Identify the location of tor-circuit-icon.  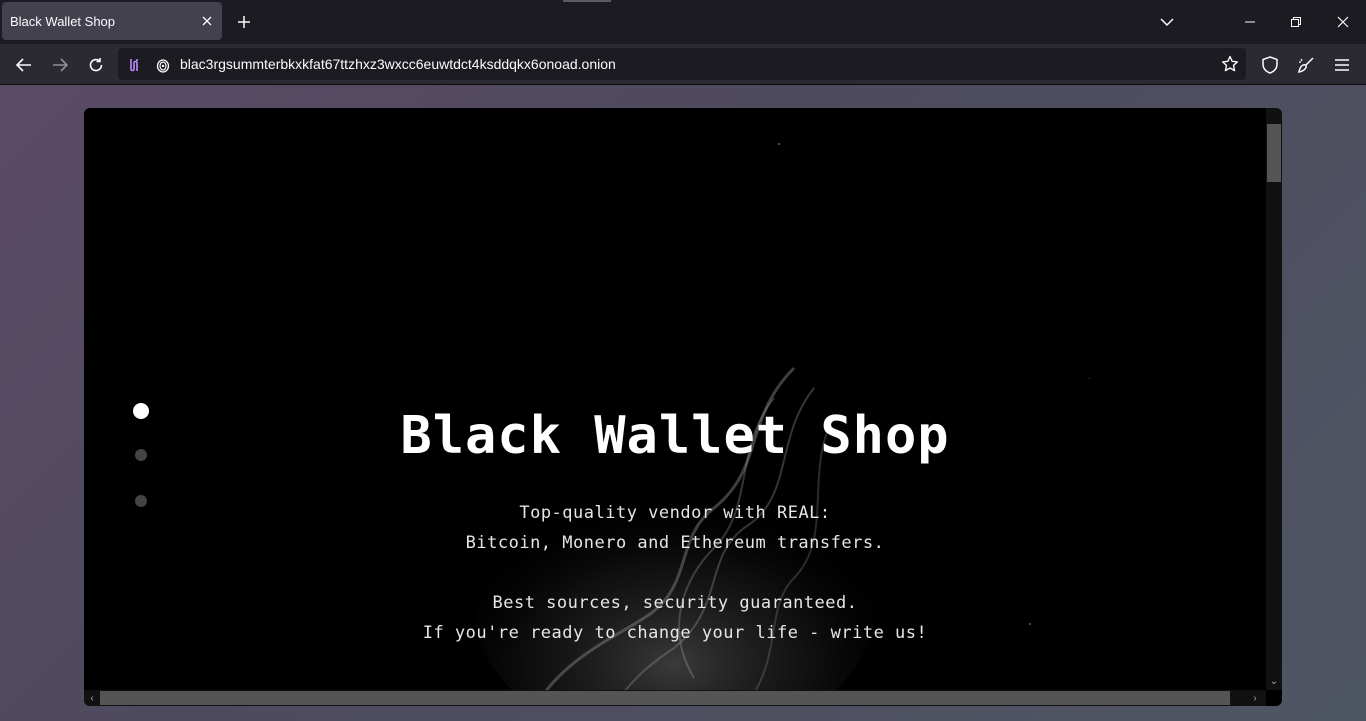
(135, 65).